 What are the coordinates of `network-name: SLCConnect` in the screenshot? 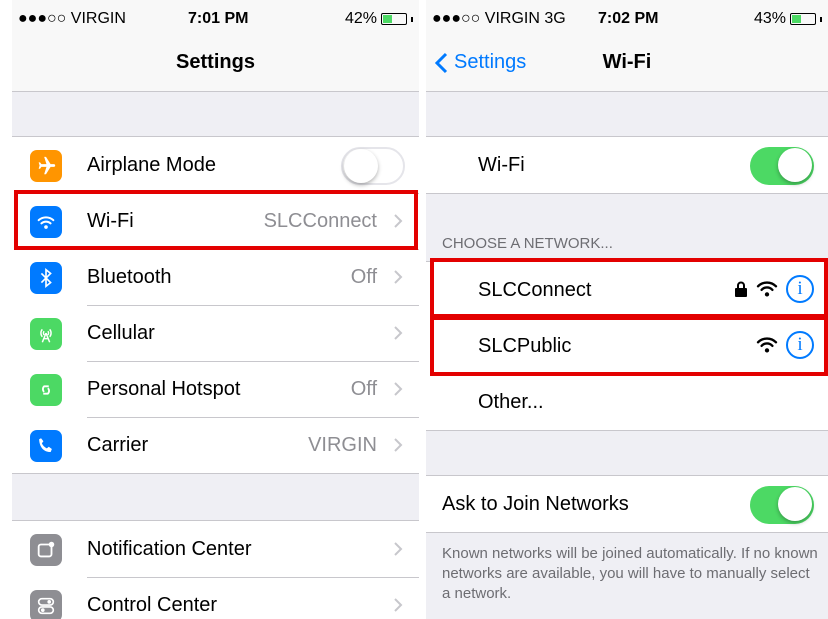 It's located at (535, 289).